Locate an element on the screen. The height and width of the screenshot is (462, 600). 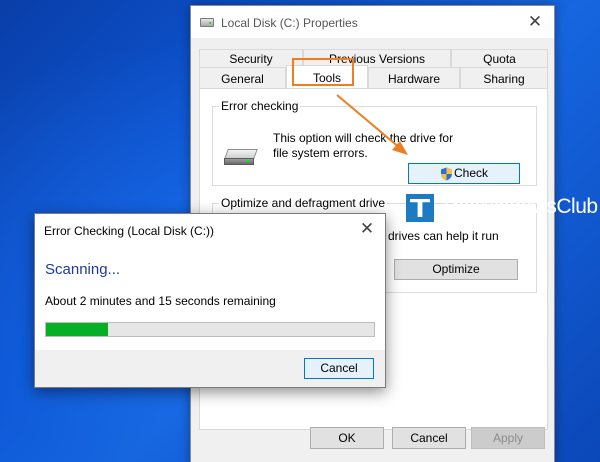
error-dialog-titlebar: Error Checking (Local Disk (C:)) ✕ is located at coordinates (210, 229).